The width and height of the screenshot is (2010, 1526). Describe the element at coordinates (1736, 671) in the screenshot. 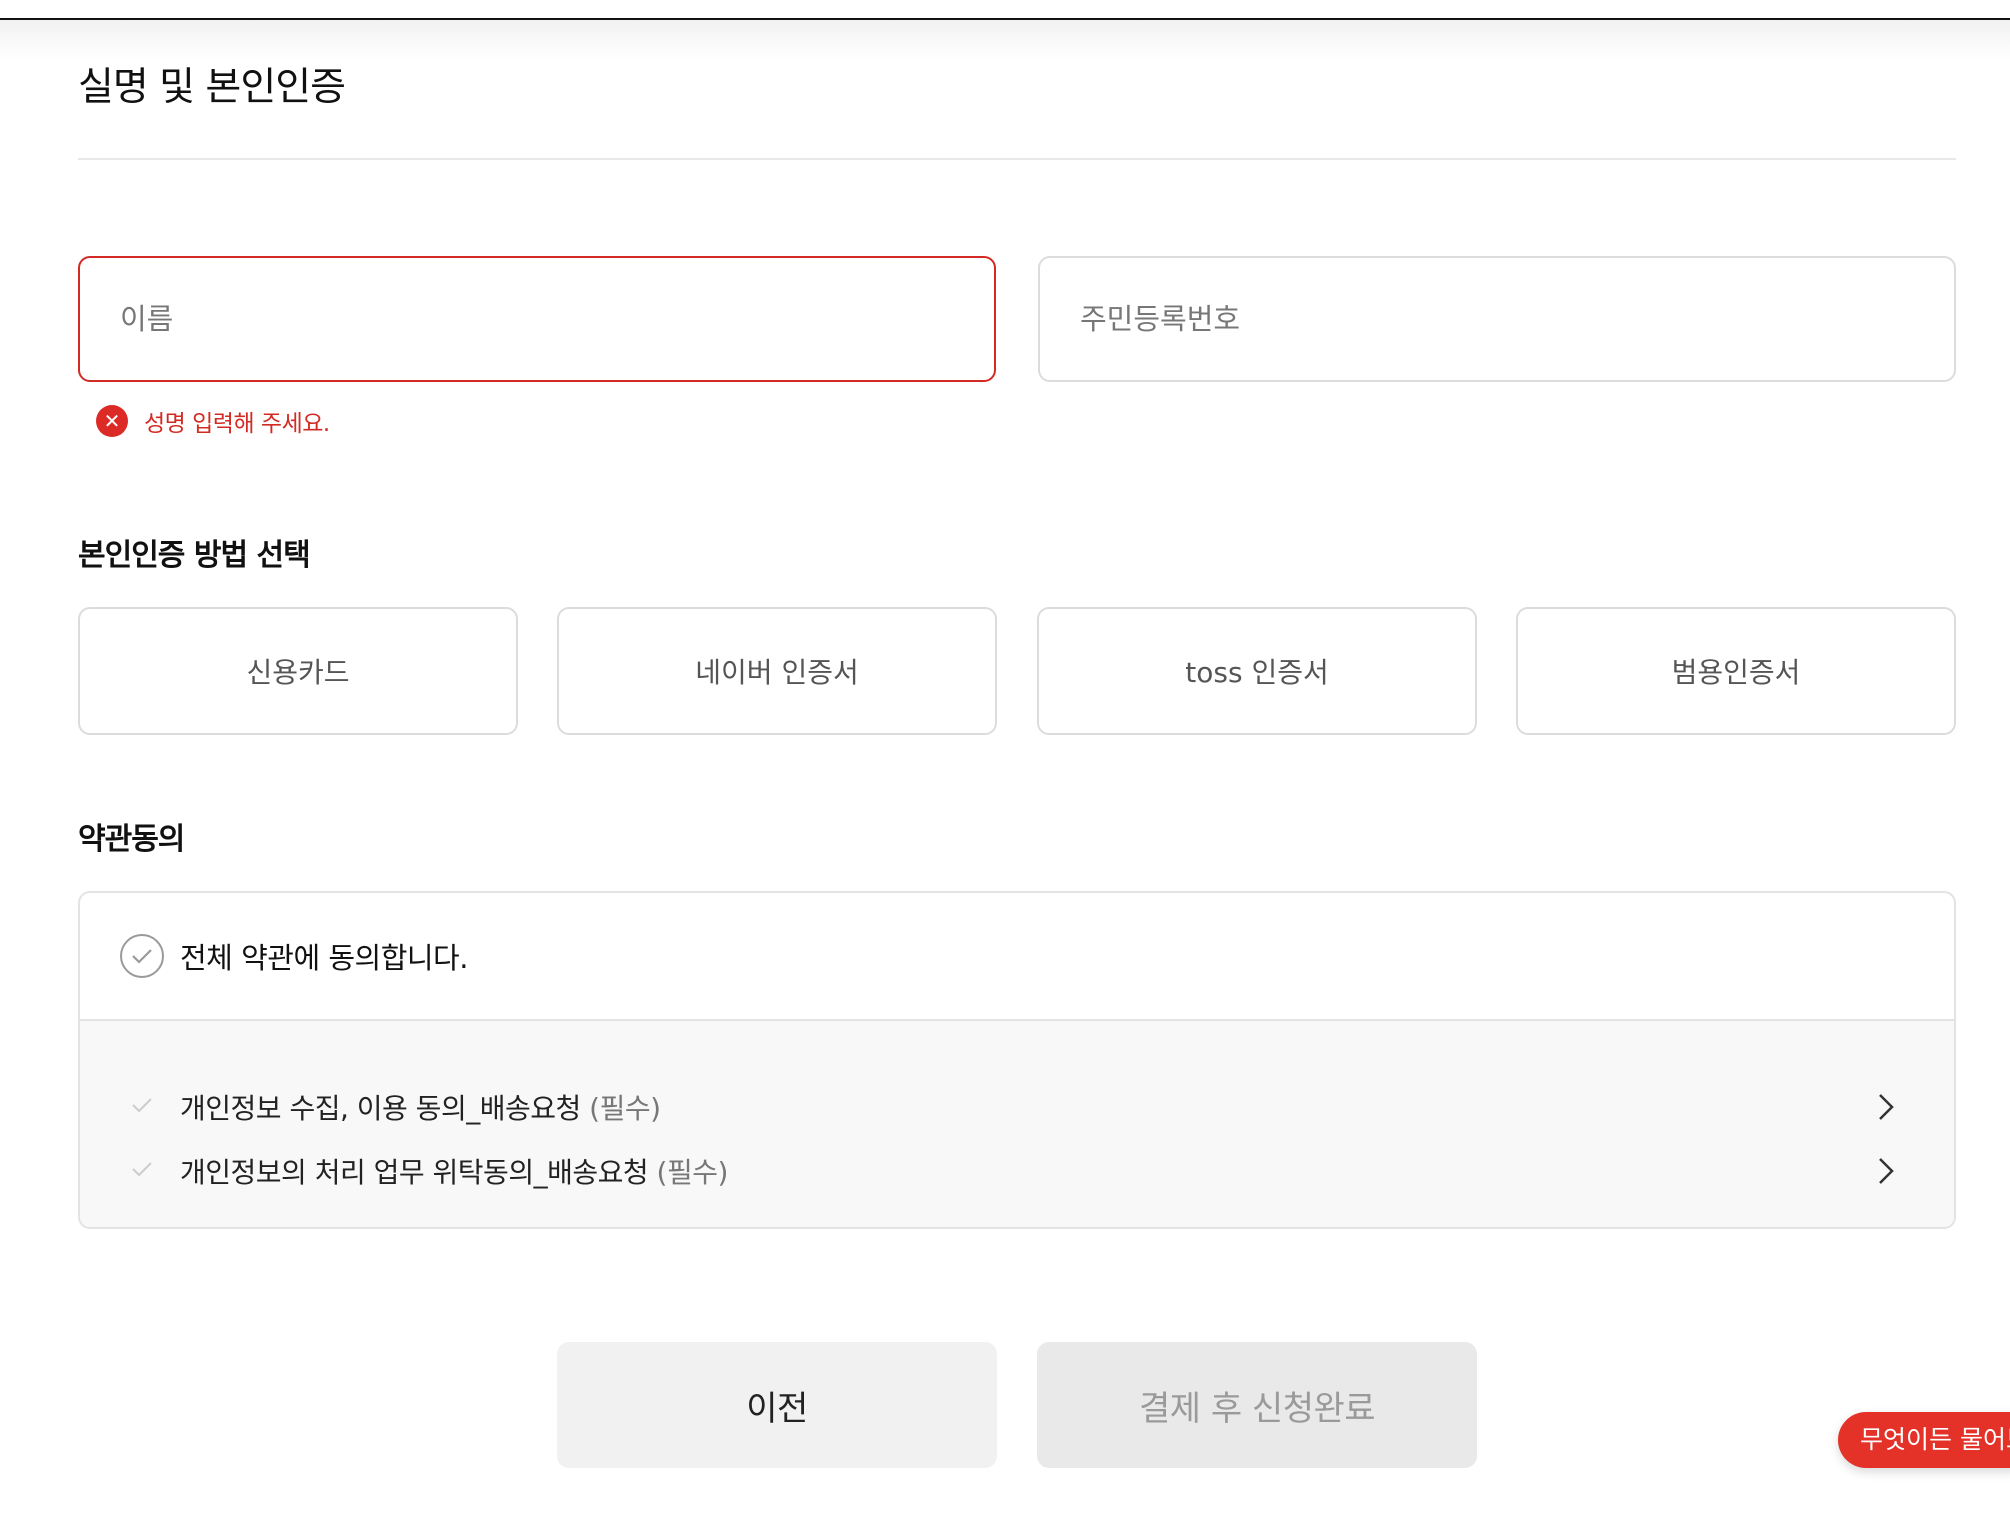

I see `method-joint-cert-button: 범용인증서` at that location.